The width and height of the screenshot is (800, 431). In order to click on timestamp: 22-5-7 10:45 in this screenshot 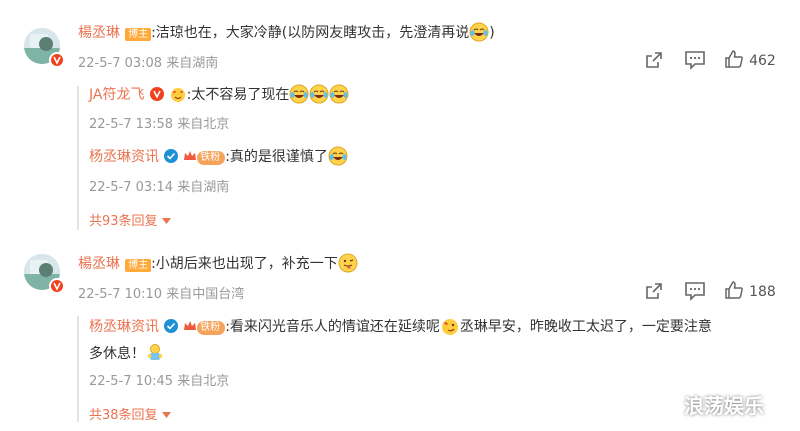, I will do `click(131, 381)`.